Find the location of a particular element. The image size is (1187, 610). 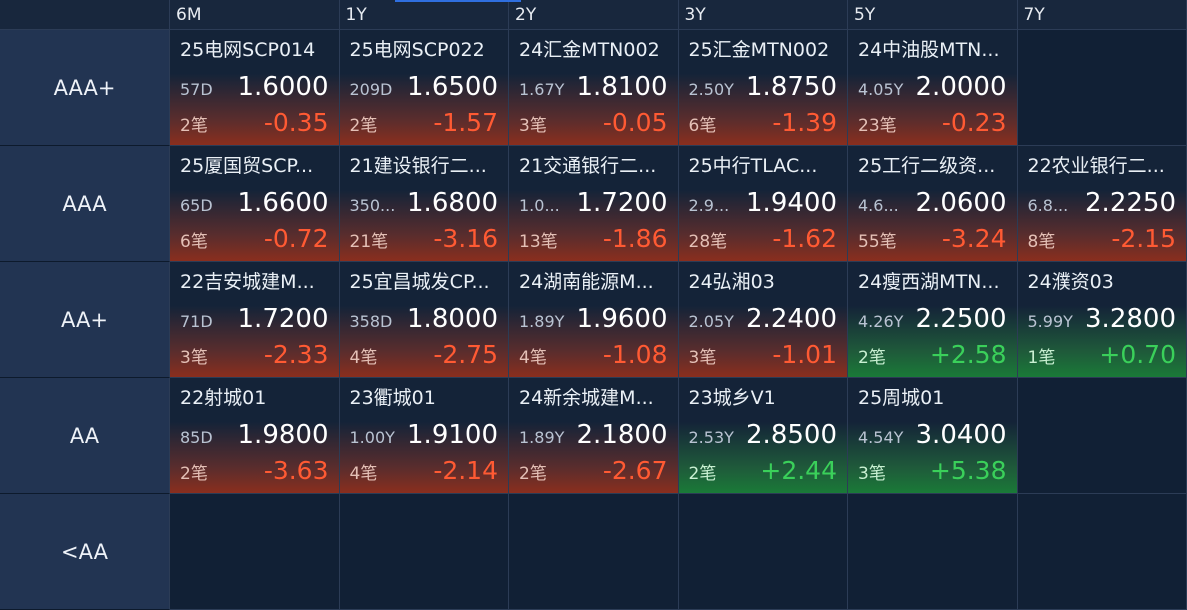

bp-change: -1.62 is located at coordinates (804, 238).